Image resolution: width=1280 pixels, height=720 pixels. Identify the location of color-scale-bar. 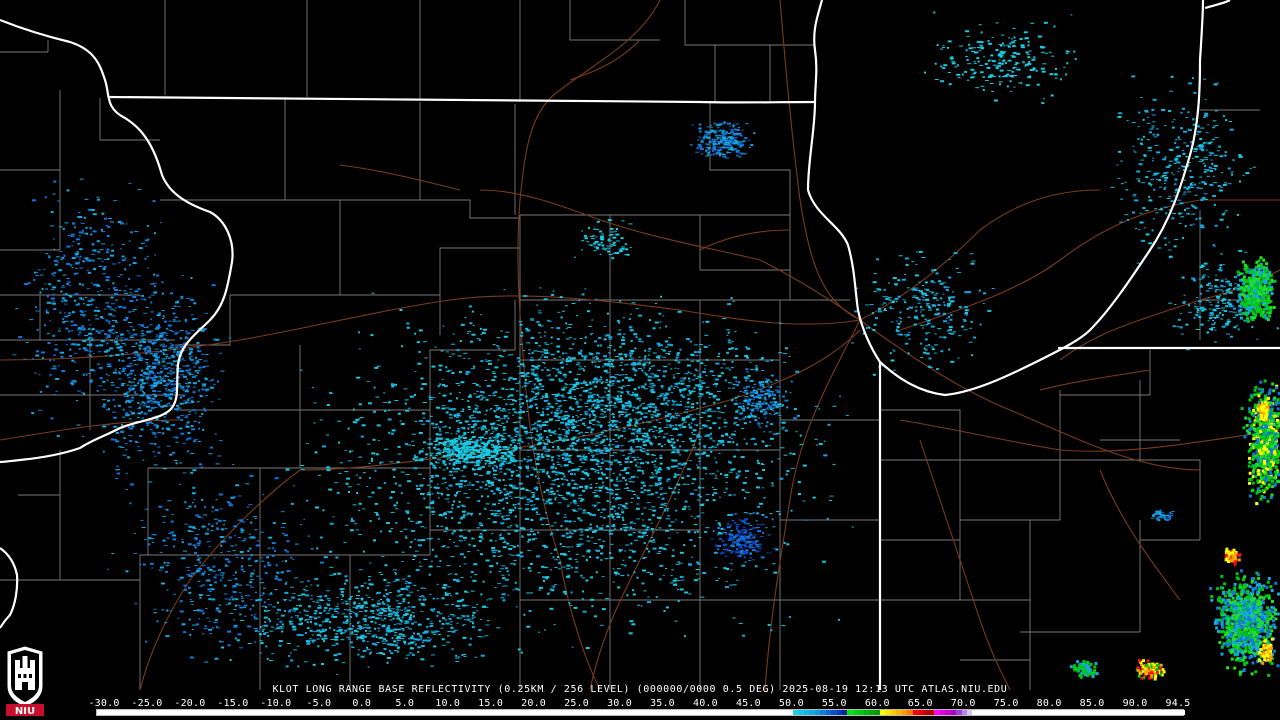
(640, 712).